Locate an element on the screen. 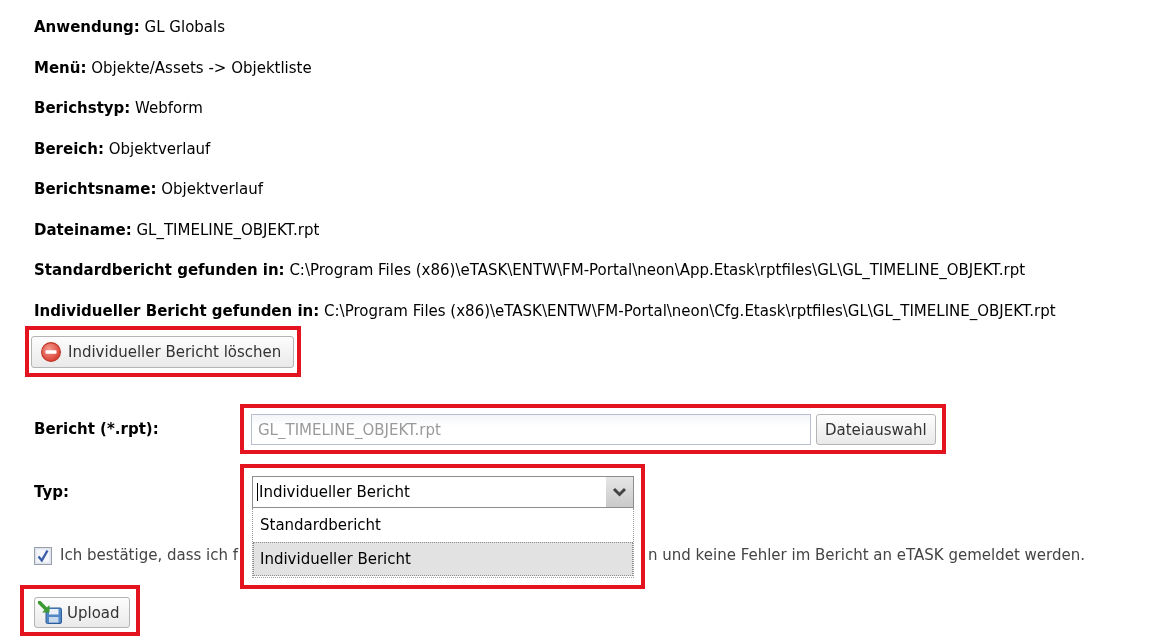 This screenshot has width=1168, height=644. info-line: Berichstyp: Webform is located at coordinates (118, 108).